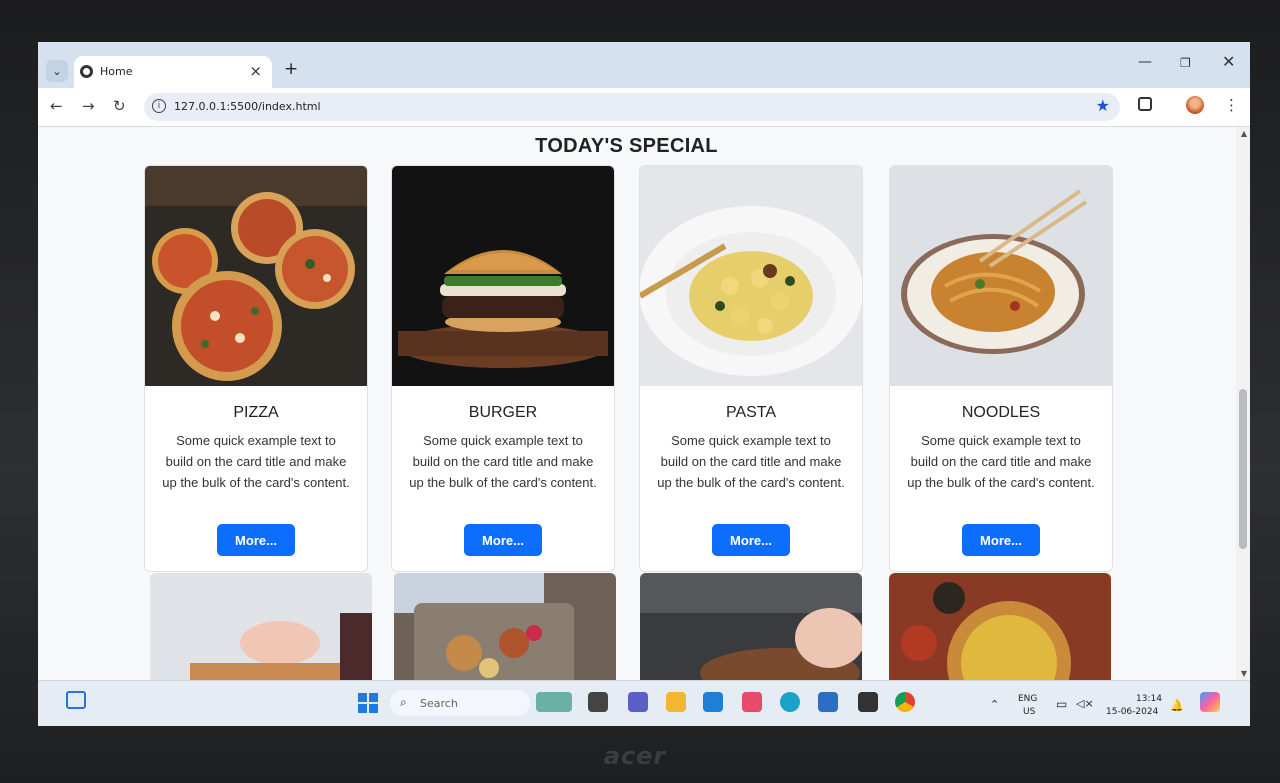 The width and height of the screenshot is (1280, 783). I want to click on widgets-icon, so click(76, 700).